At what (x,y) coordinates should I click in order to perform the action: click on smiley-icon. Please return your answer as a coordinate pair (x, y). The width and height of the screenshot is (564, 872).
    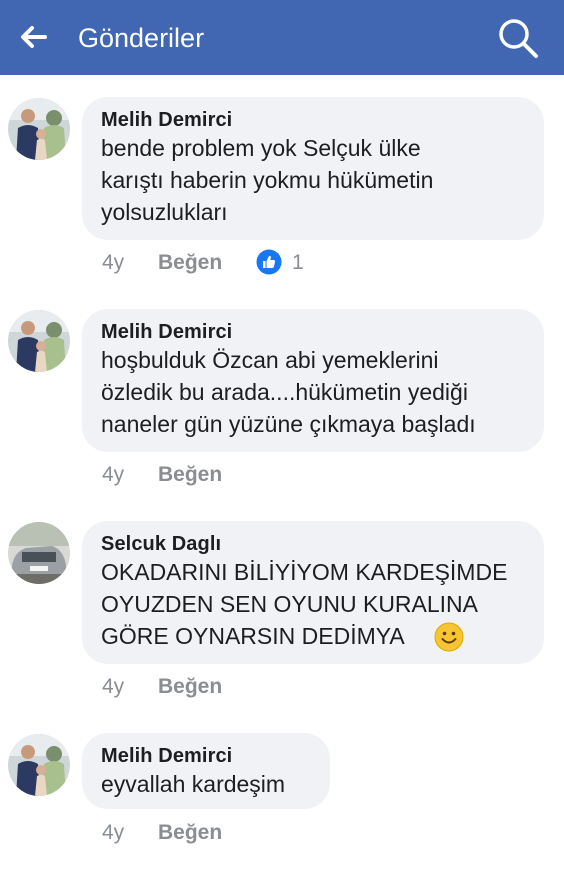
    Looking at the image, I should click on (449, 637).